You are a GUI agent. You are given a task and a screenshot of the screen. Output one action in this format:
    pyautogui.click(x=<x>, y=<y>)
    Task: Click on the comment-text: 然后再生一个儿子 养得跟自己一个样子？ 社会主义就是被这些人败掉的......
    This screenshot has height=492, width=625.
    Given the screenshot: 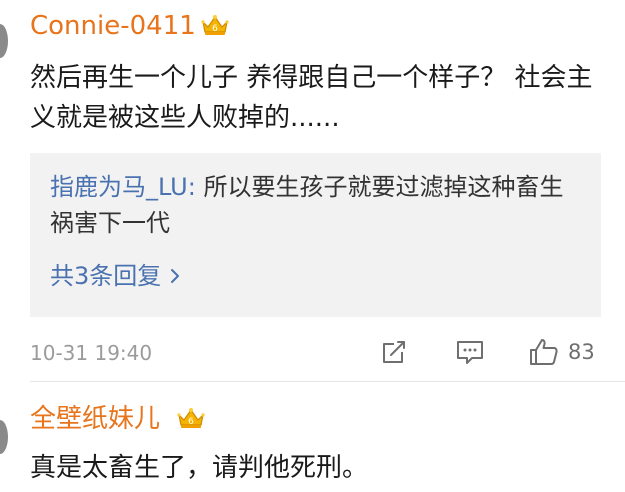 What is the action you would take?
    pyautogui.click(x=311, y=98)
    